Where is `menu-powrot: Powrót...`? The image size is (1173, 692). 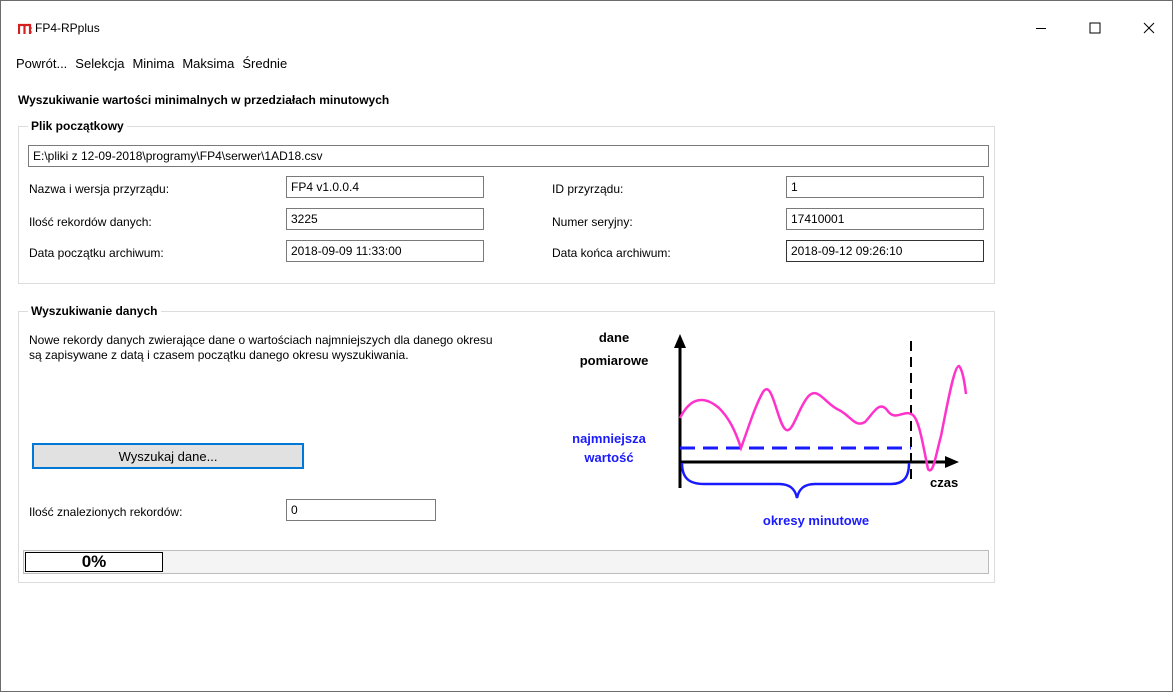 menu-powrot: Powrót... is located at coordinates (41, 64).